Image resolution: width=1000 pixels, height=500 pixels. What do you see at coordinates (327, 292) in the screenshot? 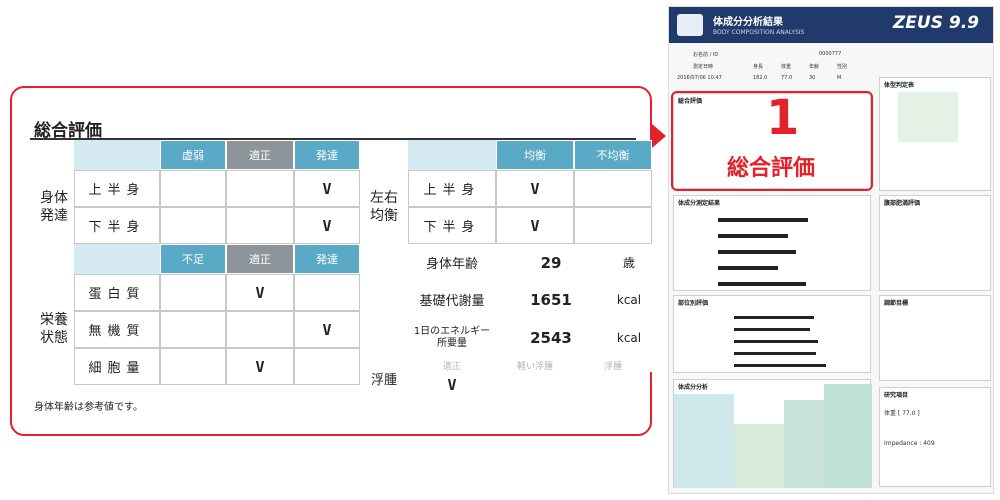
I see `nut-protein-developed` at bounding box center [327, 292].